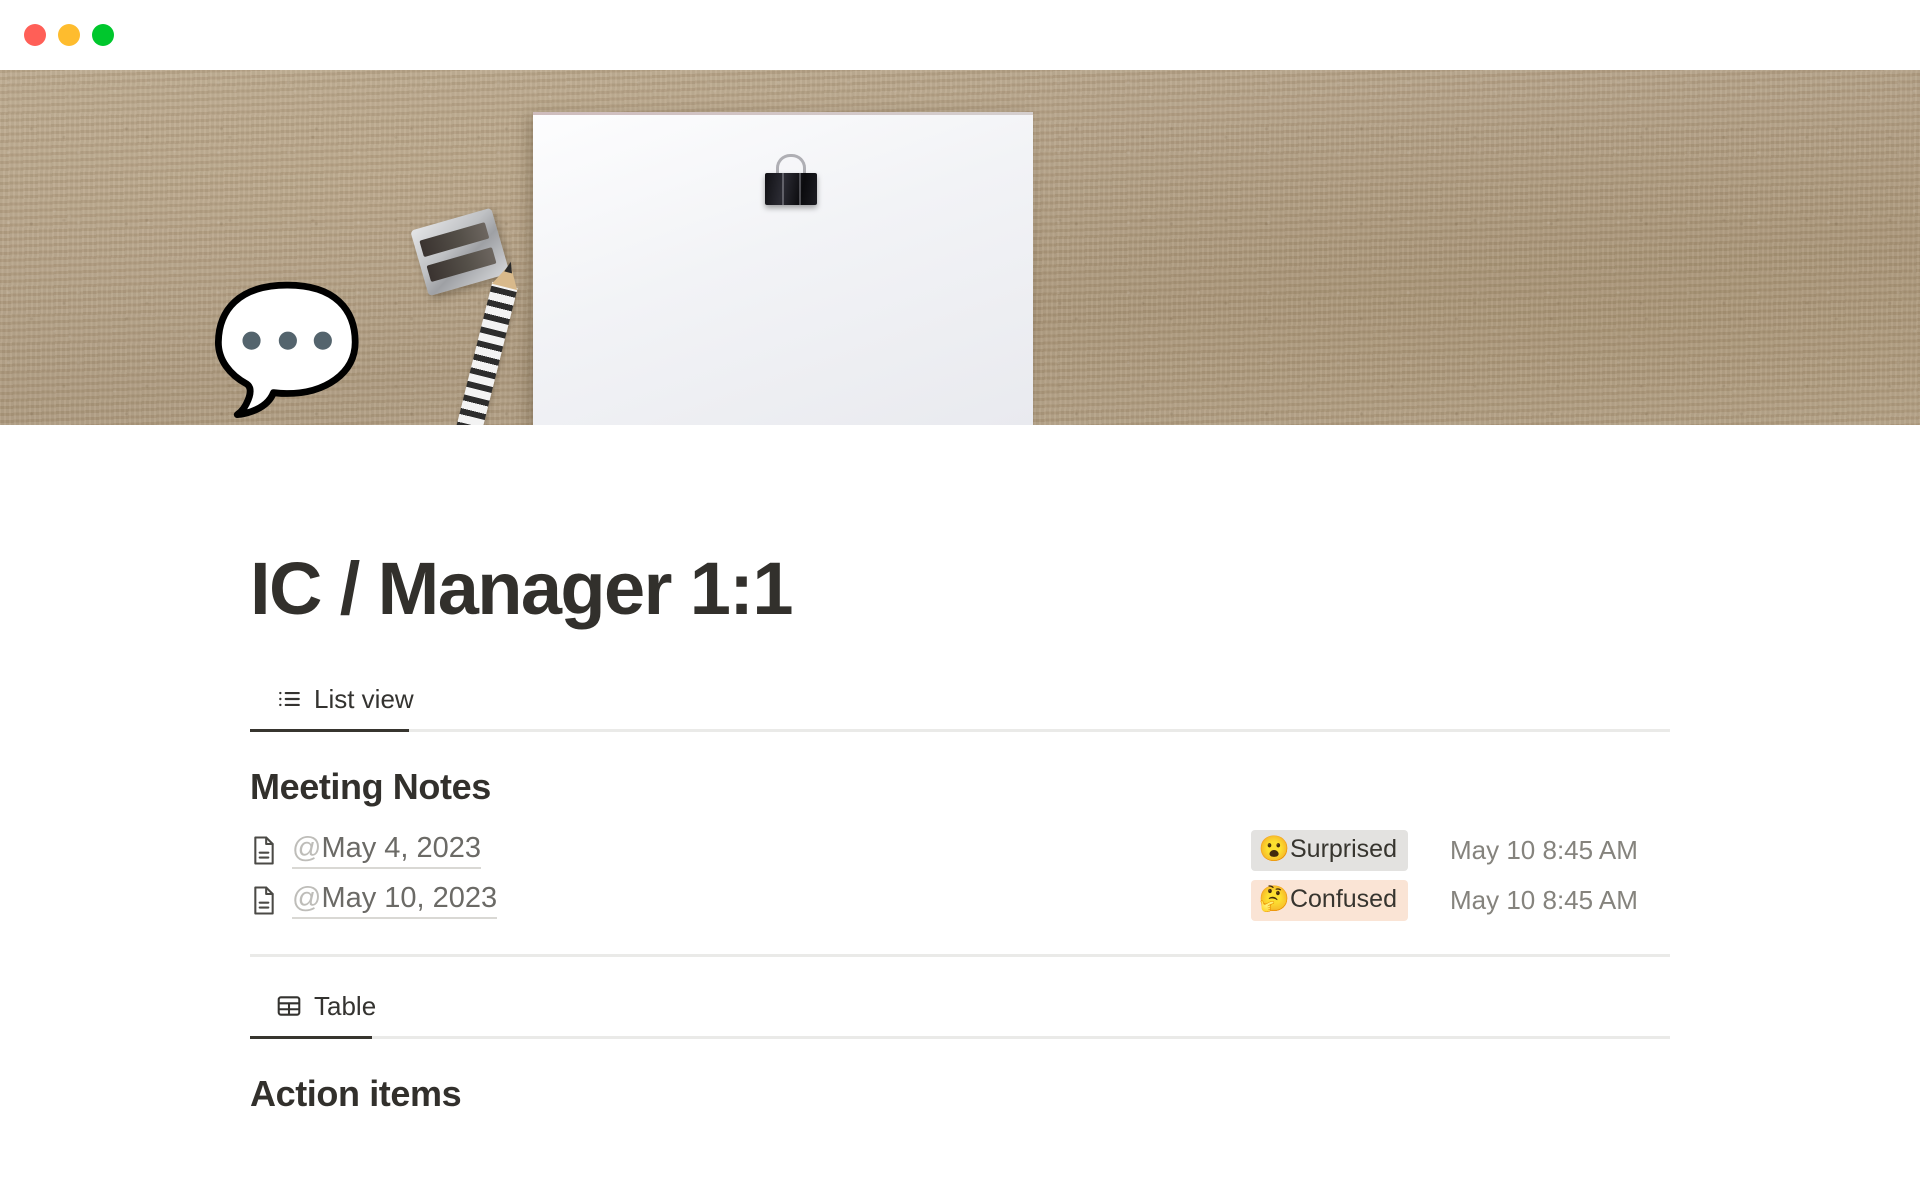 Image resolution: width=1920 pixels, height=1200 pixels. I want to click on window-titlebar, so click(960, 35).